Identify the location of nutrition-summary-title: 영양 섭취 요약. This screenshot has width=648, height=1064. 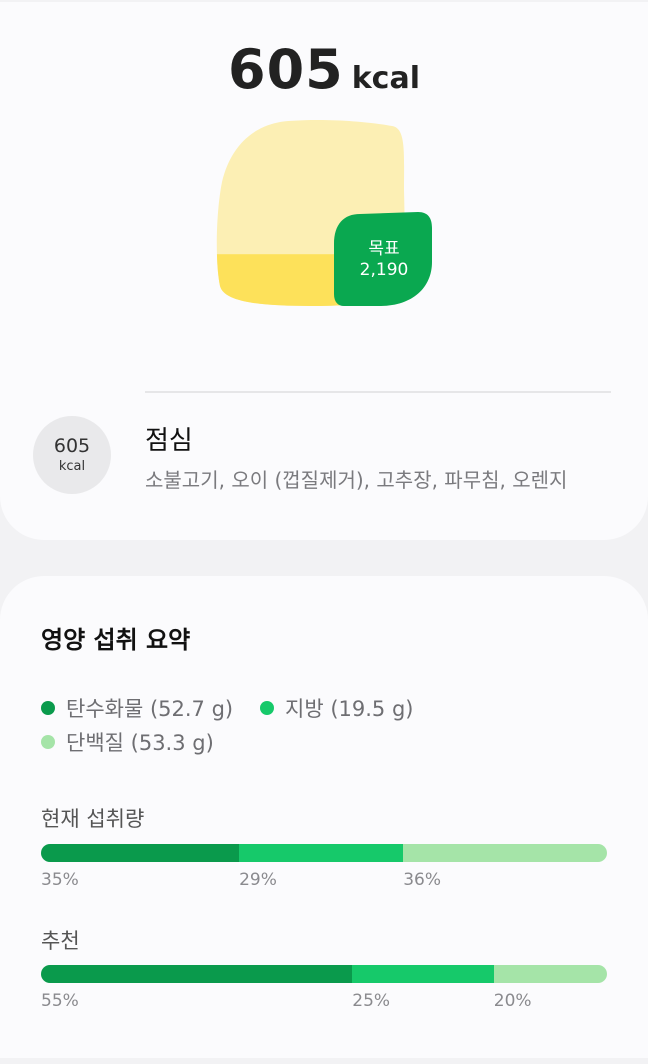
(116, 640).